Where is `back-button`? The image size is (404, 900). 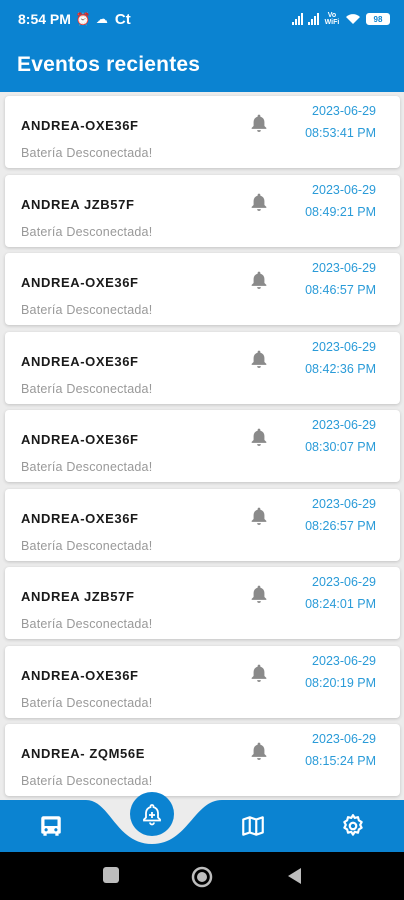
back-button is located at coordinates (294, 878).